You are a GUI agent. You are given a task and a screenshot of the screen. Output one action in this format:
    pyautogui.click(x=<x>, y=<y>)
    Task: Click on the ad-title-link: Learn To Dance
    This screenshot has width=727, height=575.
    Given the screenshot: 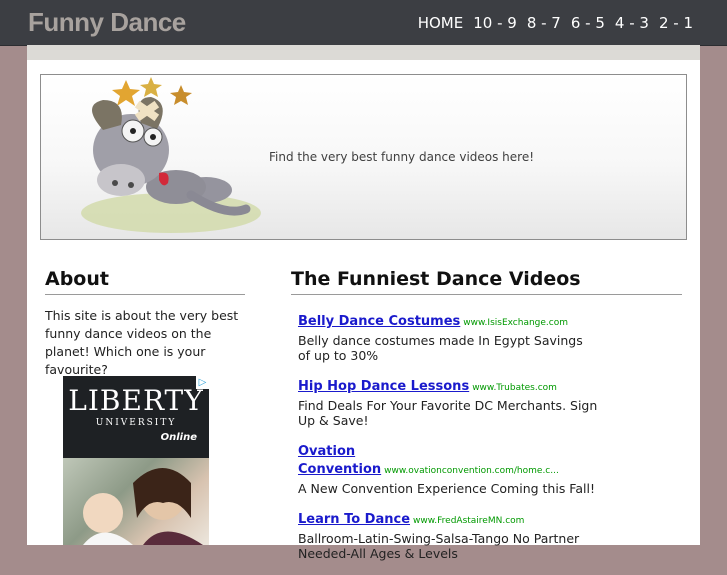 What is the action you would take?
    pyautogui.click(x=354, y=519)
    